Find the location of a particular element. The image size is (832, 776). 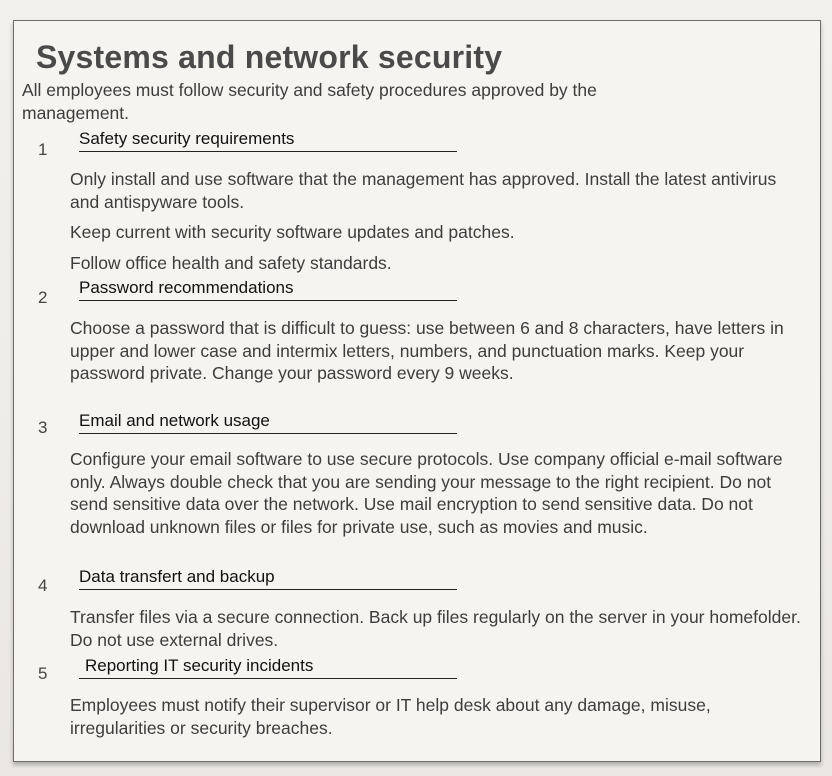

section-heading: Safety security requirements is located at coordinates (268, 140).